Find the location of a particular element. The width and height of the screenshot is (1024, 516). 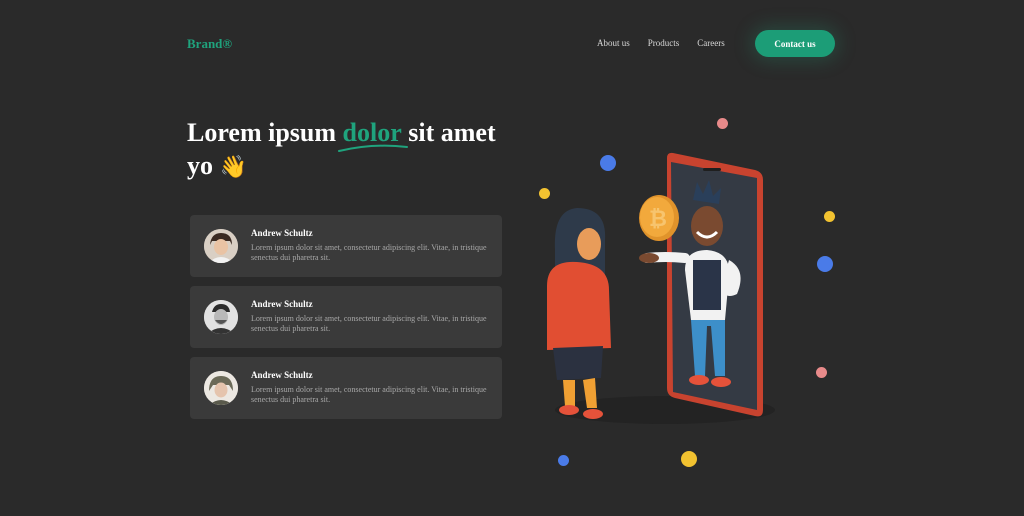

nav-links: About us Products Careers is located at coordinates (661, 43).